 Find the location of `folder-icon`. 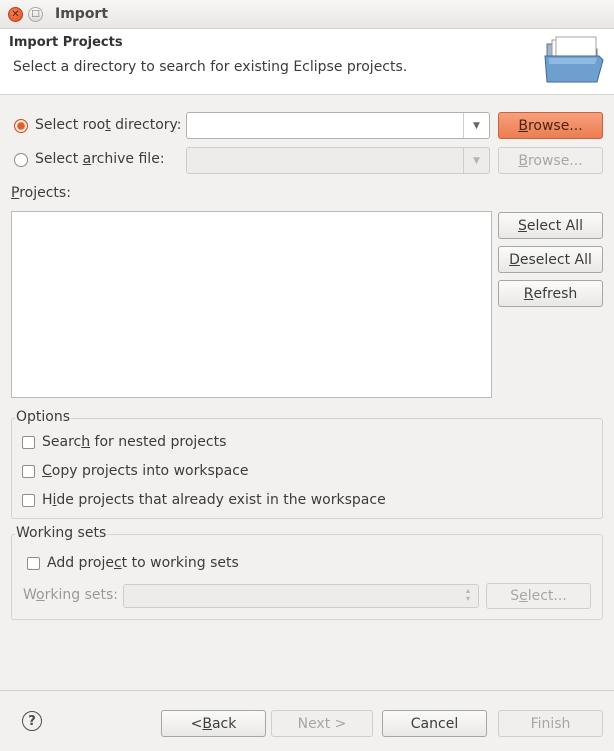

folder-icon is located at coordinates (574, 59).